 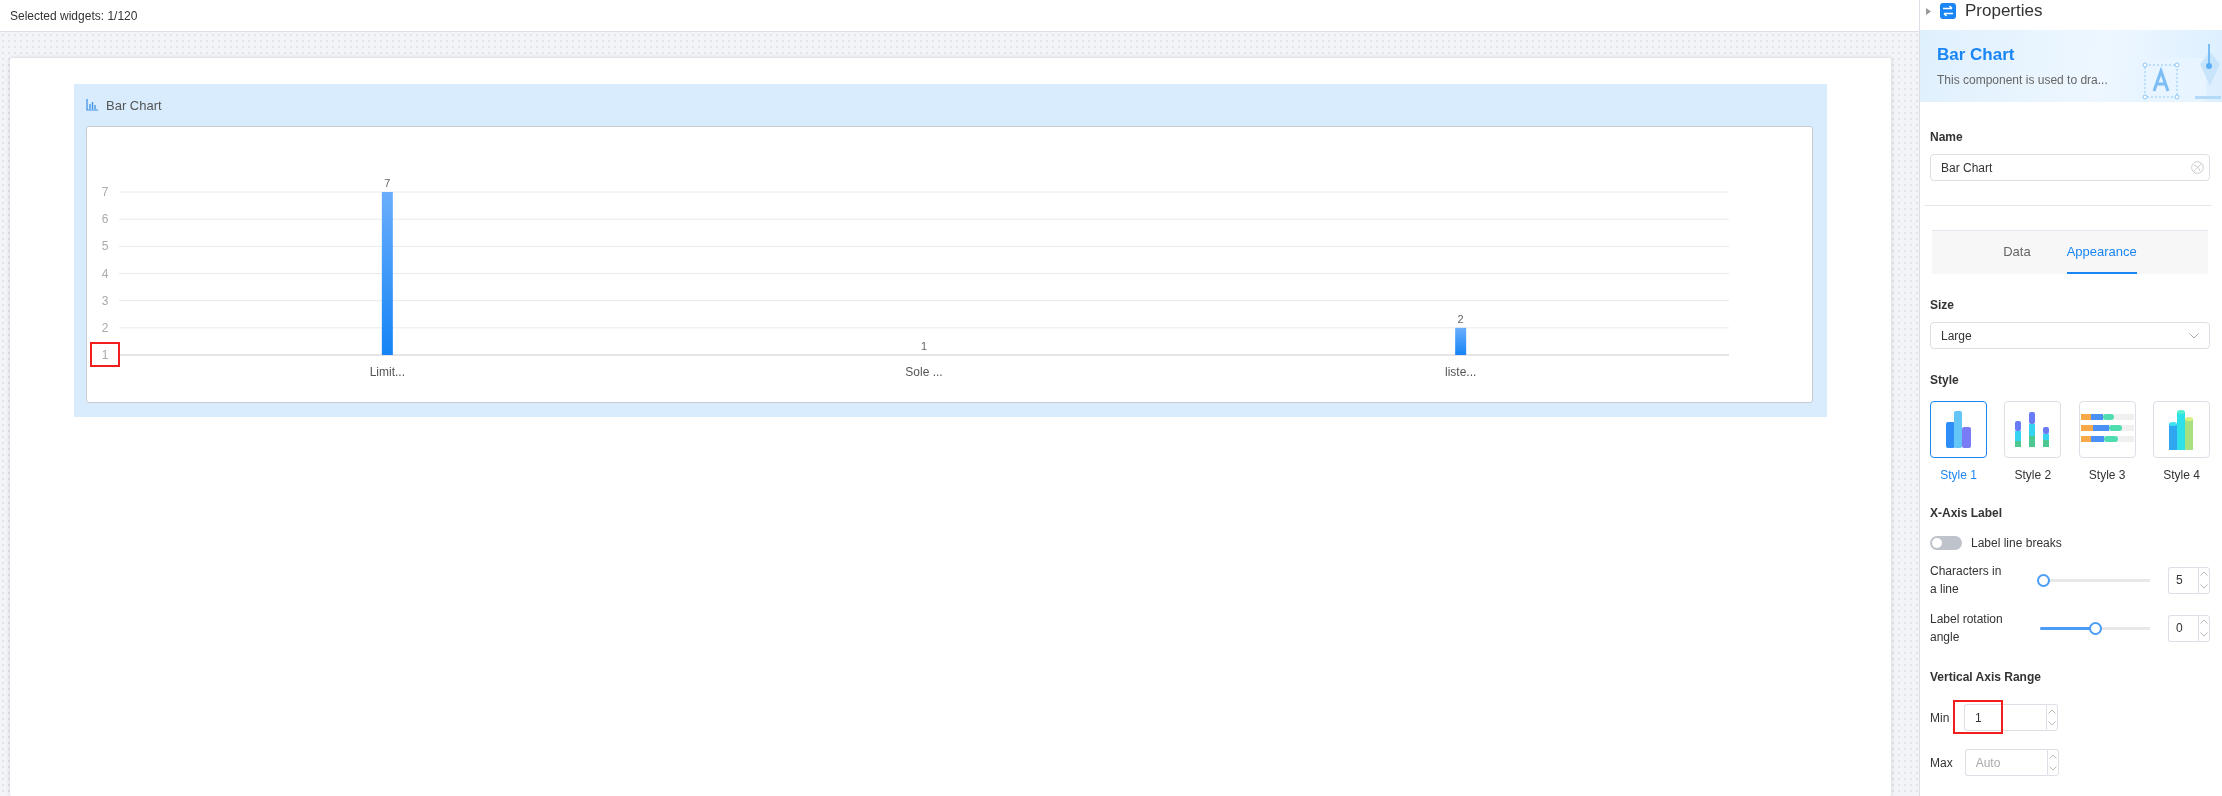 What do you see at coordinates (1946, 543) in the screenshot?
I see `toggle-switch` at bounding box center [1946, 543].